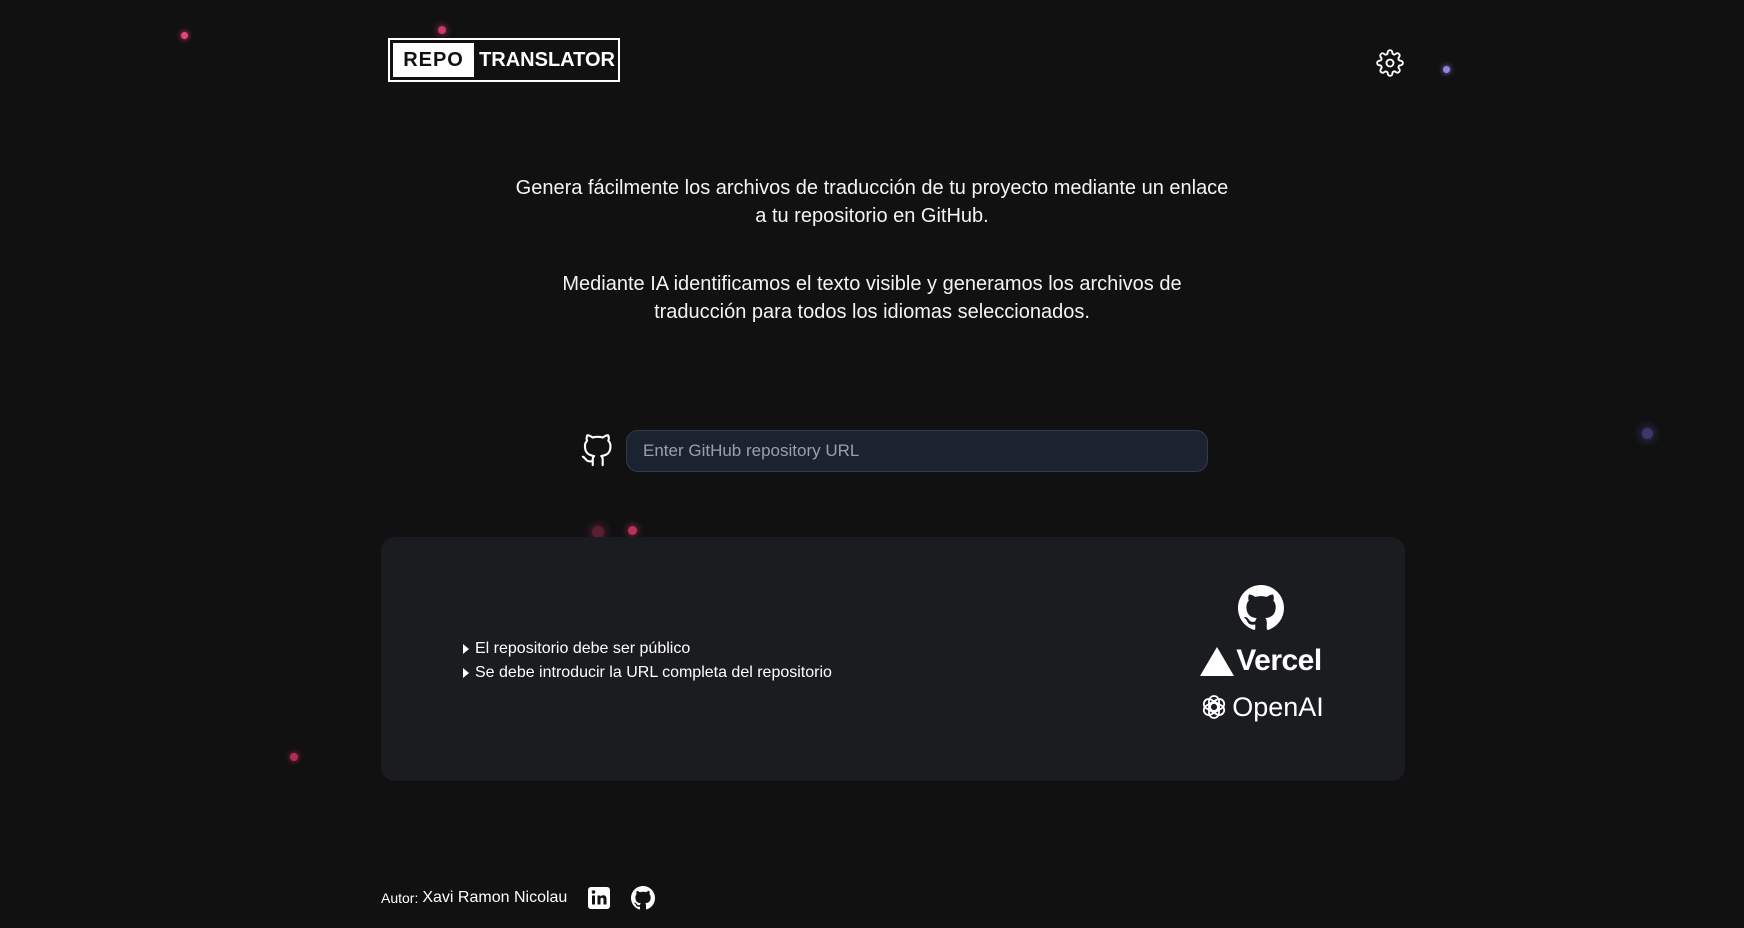  Describe the element at coordinates (547, 59) in the screenshot. I see `logo-translator-text: TRANSLATOR` at that location.